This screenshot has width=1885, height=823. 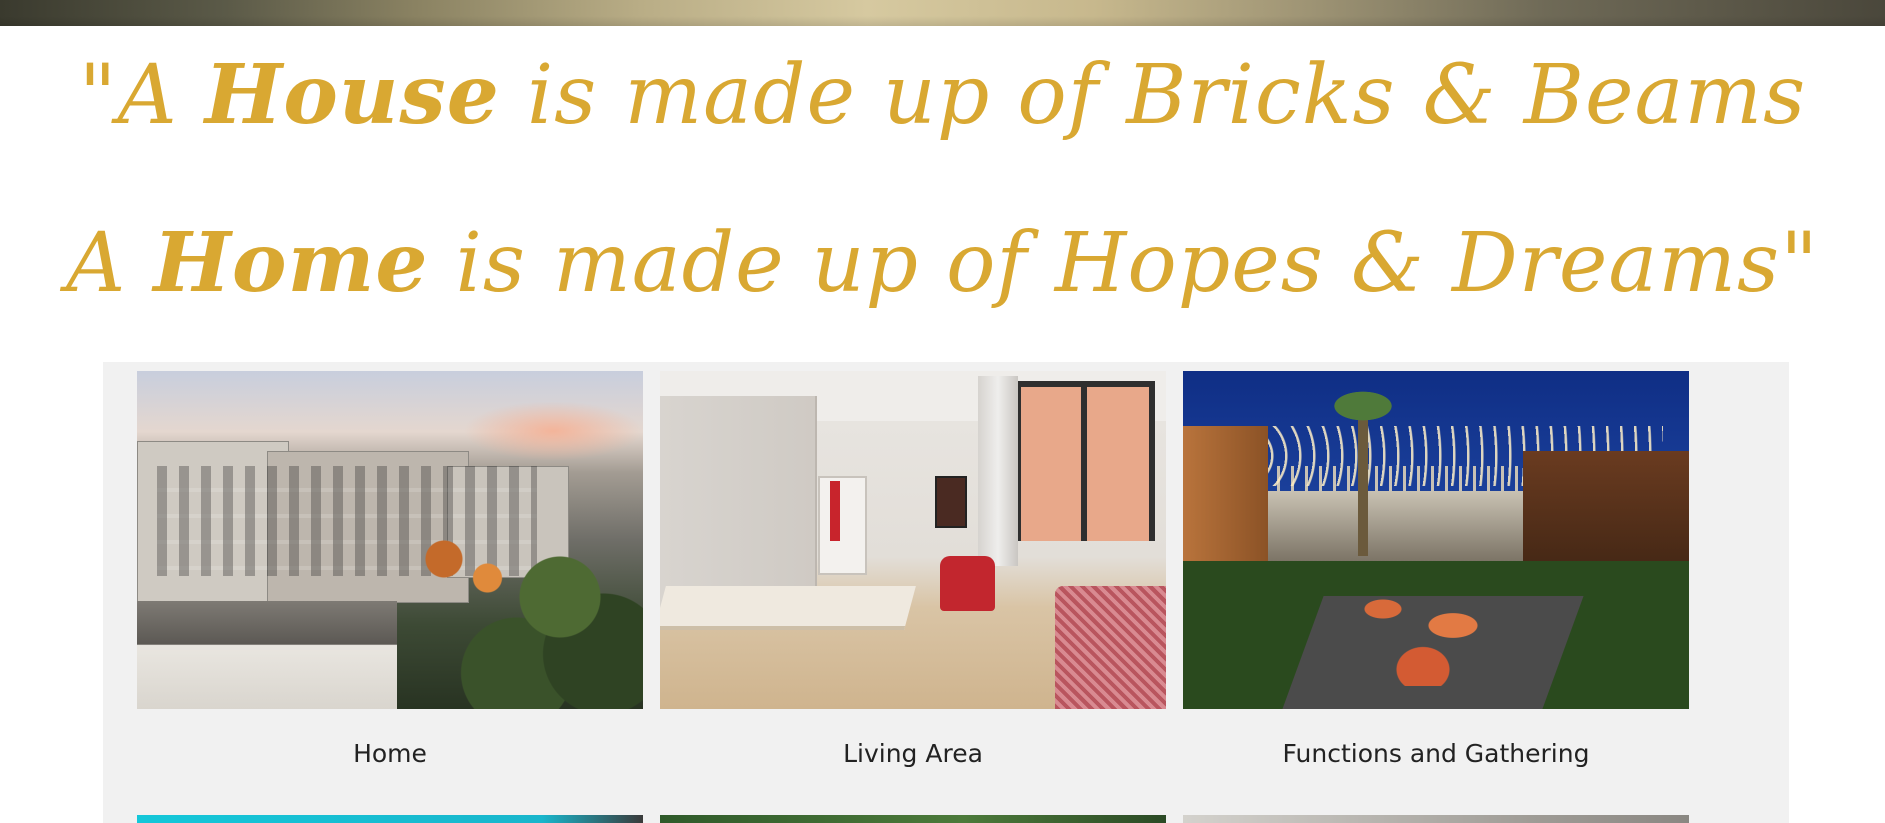 I want to click on terrace, so click(x=267, y=655).